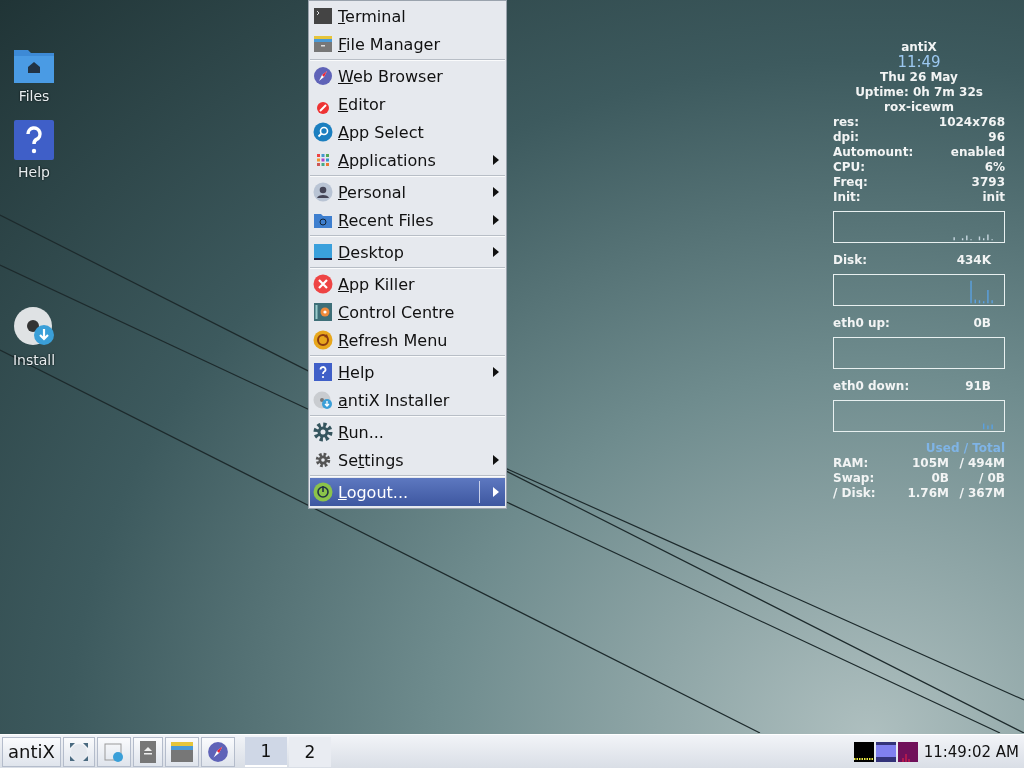 Image resolution: width=1024 pixels, height=768 pixels. I want to click on menu-item: Help, so click(407, 372).